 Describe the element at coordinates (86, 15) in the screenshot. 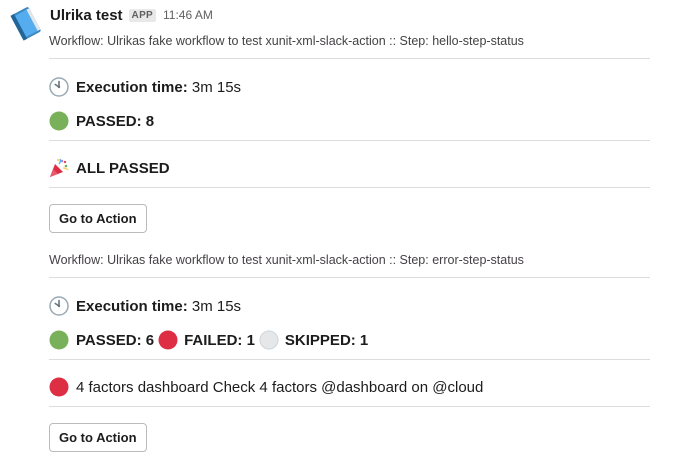

I see `sender-name: Ulrika test` at that location.